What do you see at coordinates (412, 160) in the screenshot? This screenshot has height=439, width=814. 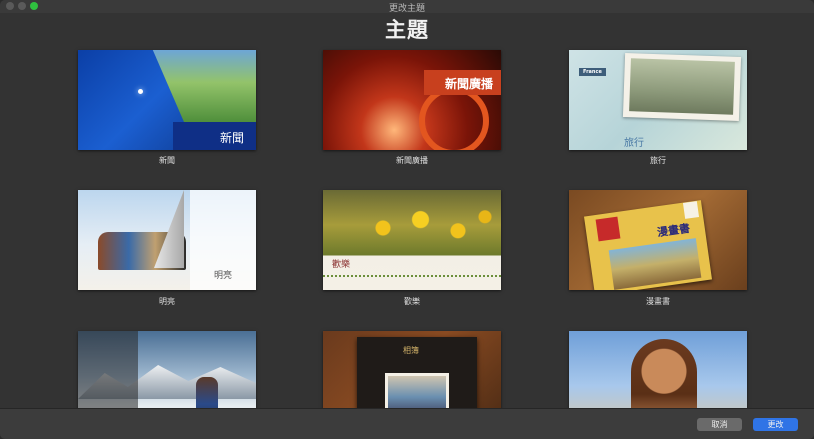 I see `theme-caption-news-broadcast: 新聞廣播` at bounding box center [412, 160].